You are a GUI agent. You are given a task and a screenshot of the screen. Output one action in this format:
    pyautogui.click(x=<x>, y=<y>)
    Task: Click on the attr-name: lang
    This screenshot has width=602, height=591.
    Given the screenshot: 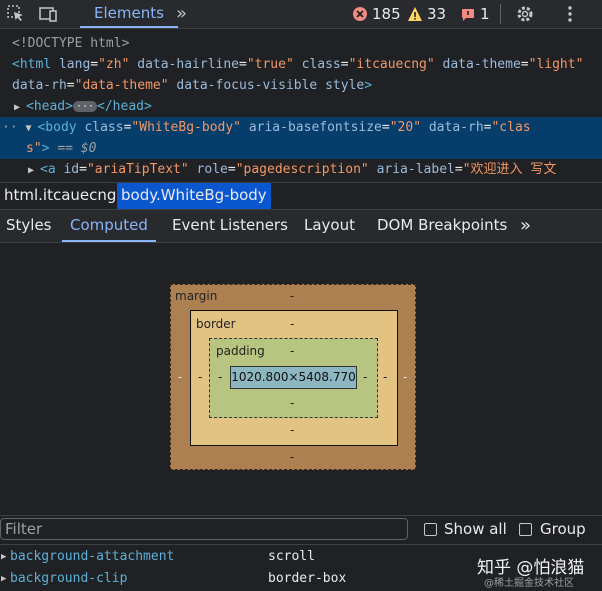 What is the action you would take?
    pyautogui.click(x=74, y=64)
    